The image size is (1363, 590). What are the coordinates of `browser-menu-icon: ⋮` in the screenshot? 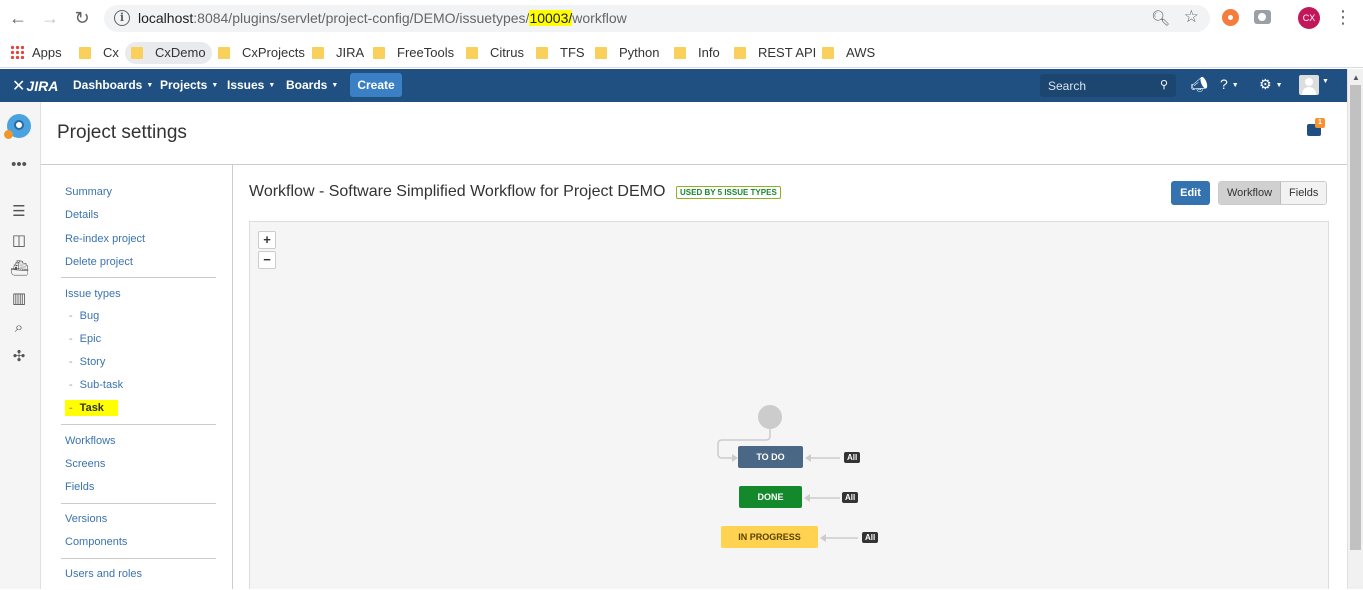 It's located at (1343, 17).